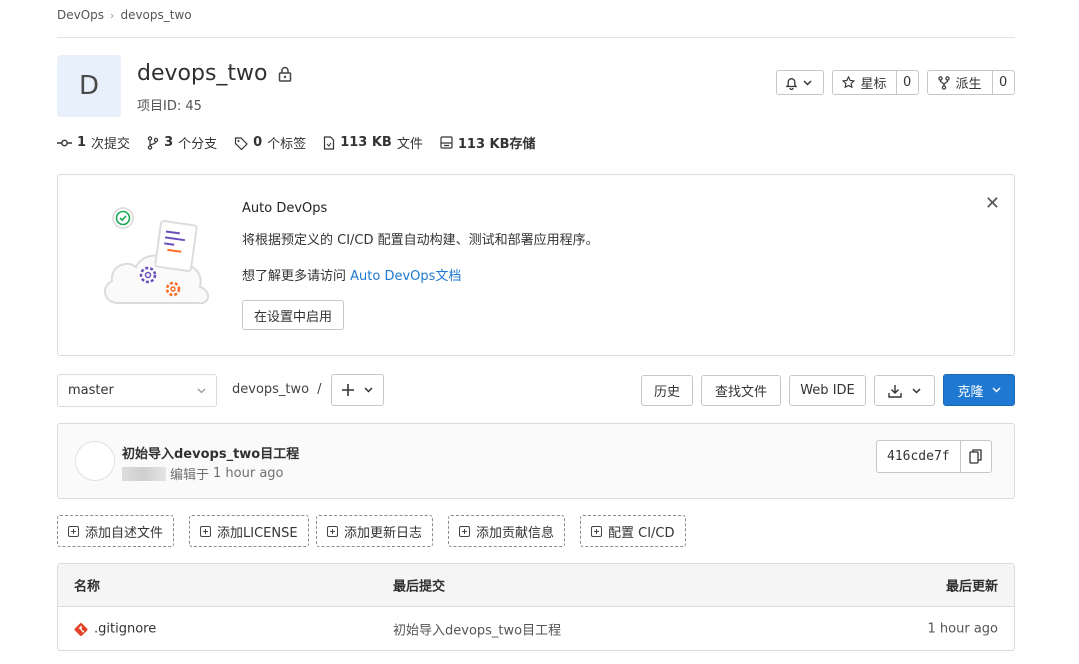  What do you see at coordinates (483, 144) in the screenshot?
I see `storage-size: 113 KB` at bounding box center [483, 144].